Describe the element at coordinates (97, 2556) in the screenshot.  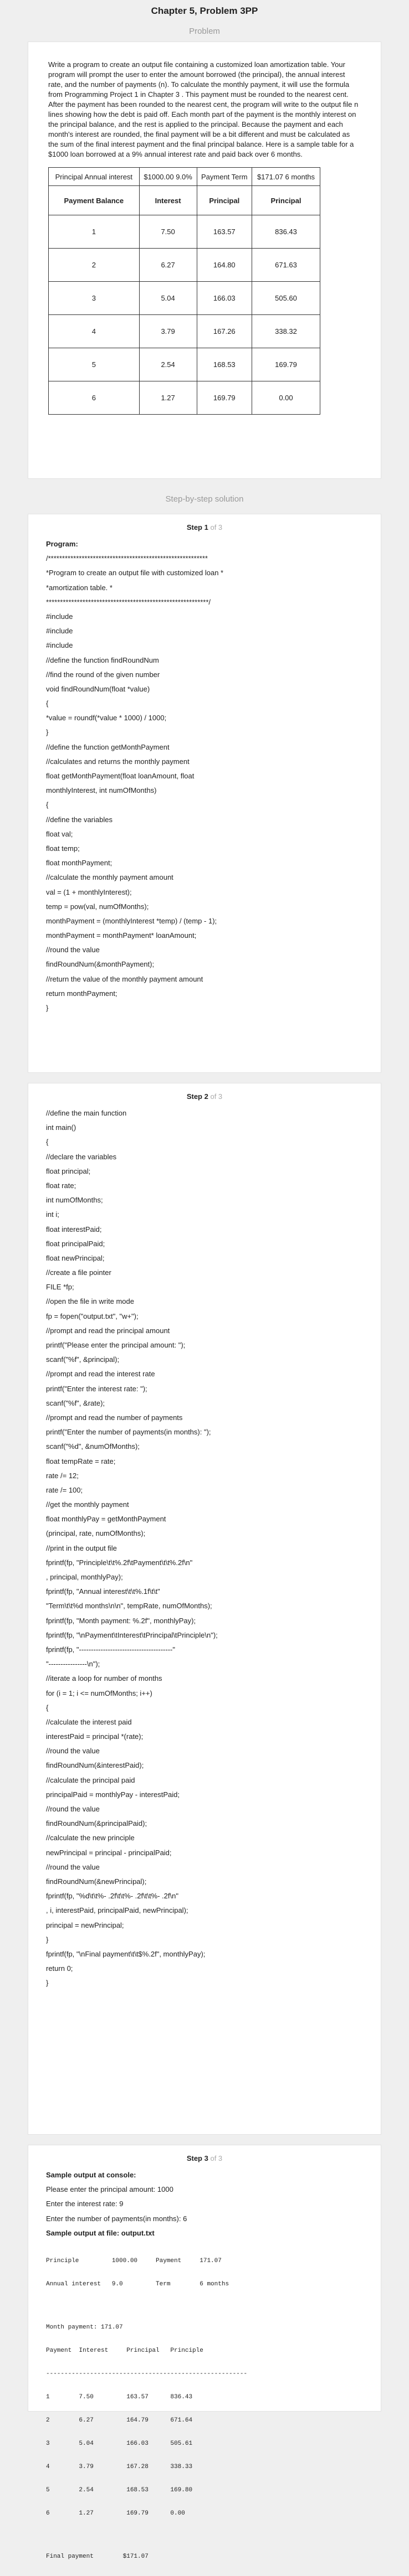
I see `file-line: Final payment $171.07` at that location.